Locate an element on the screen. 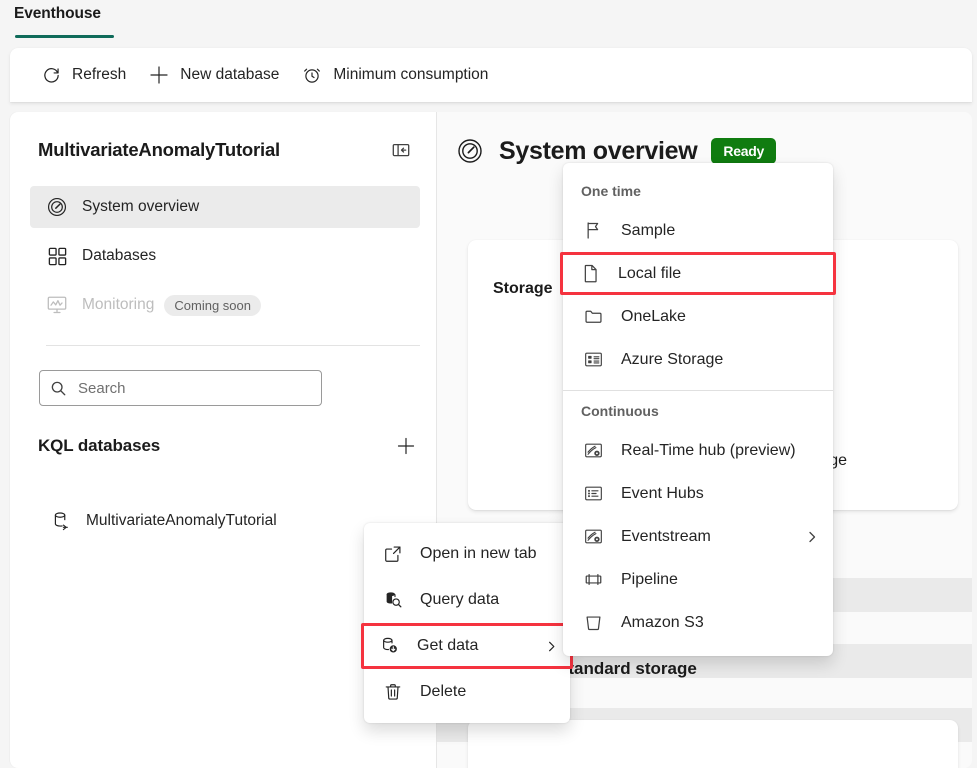 The height and width of the screenshot is (768, 977). list-item-label: MultivariateAnomalyTutorial is located at coordinates (181, 520).